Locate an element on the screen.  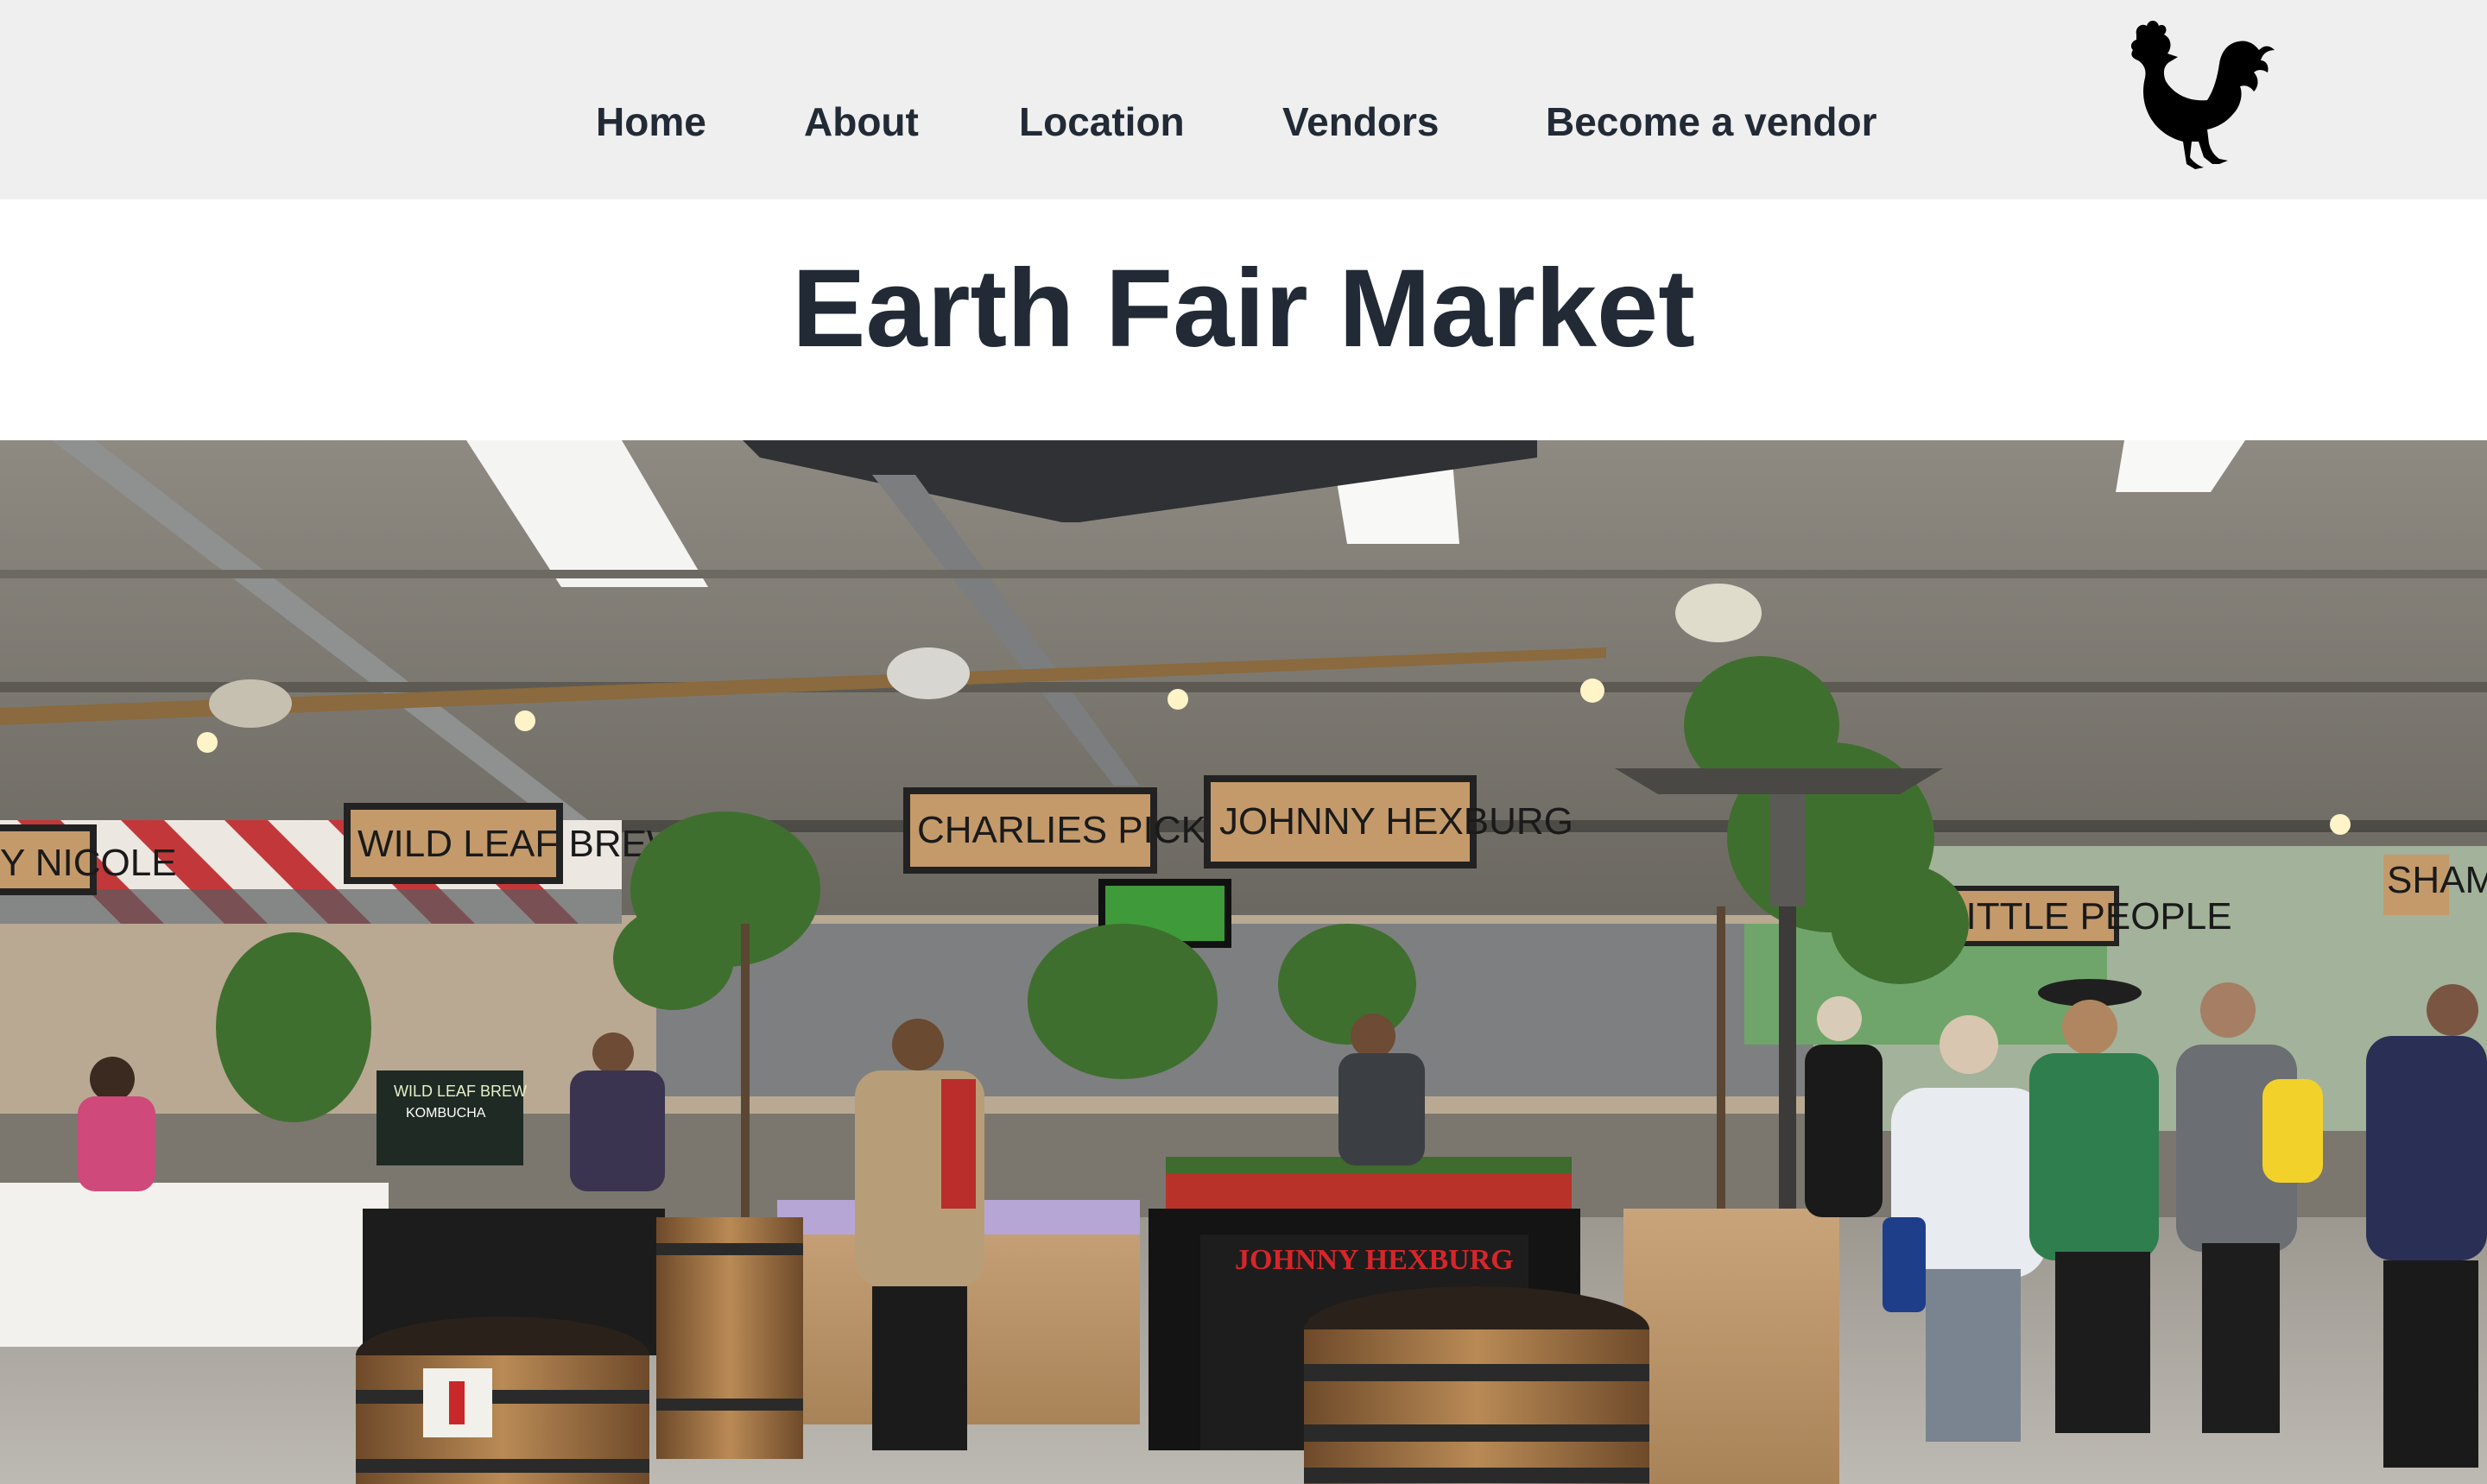
nav-home-link: Home is located at coordinates (651, 121).